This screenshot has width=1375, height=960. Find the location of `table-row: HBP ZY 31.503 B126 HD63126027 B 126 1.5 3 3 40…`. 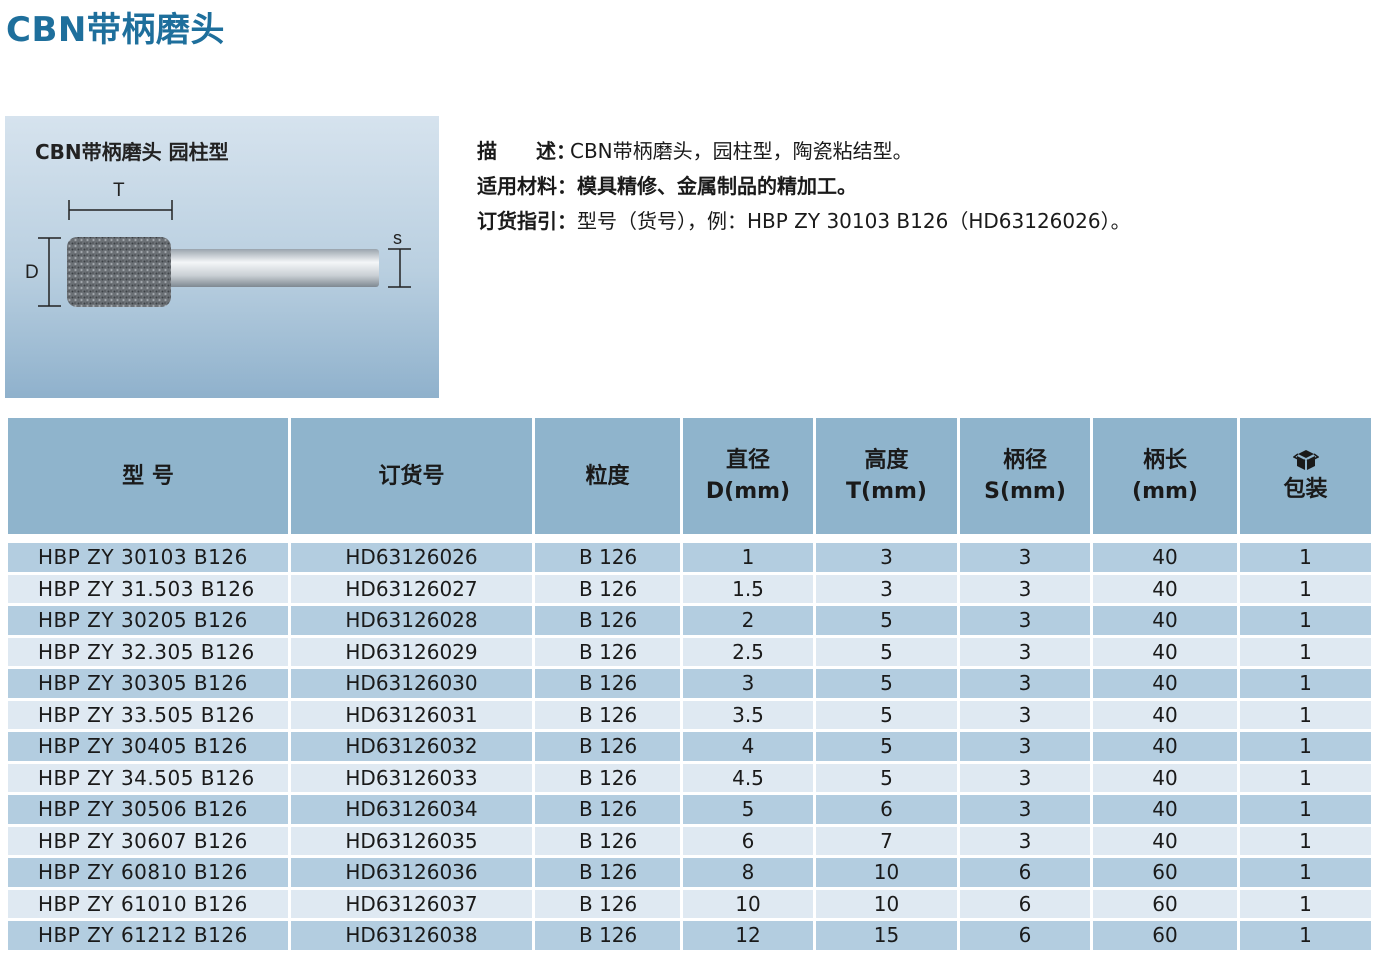

table-row: HBP ZY 31.503 B126 HD63126027 B 126 1.5 3 3 40… is located at coordinates (689, 590).